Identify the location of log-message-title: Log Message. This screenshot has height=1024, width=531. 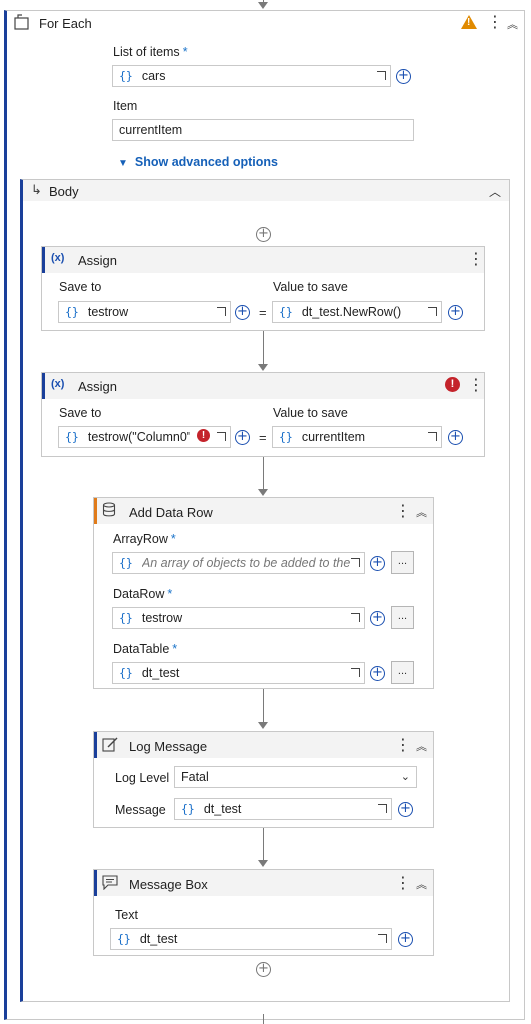
(168, 746).